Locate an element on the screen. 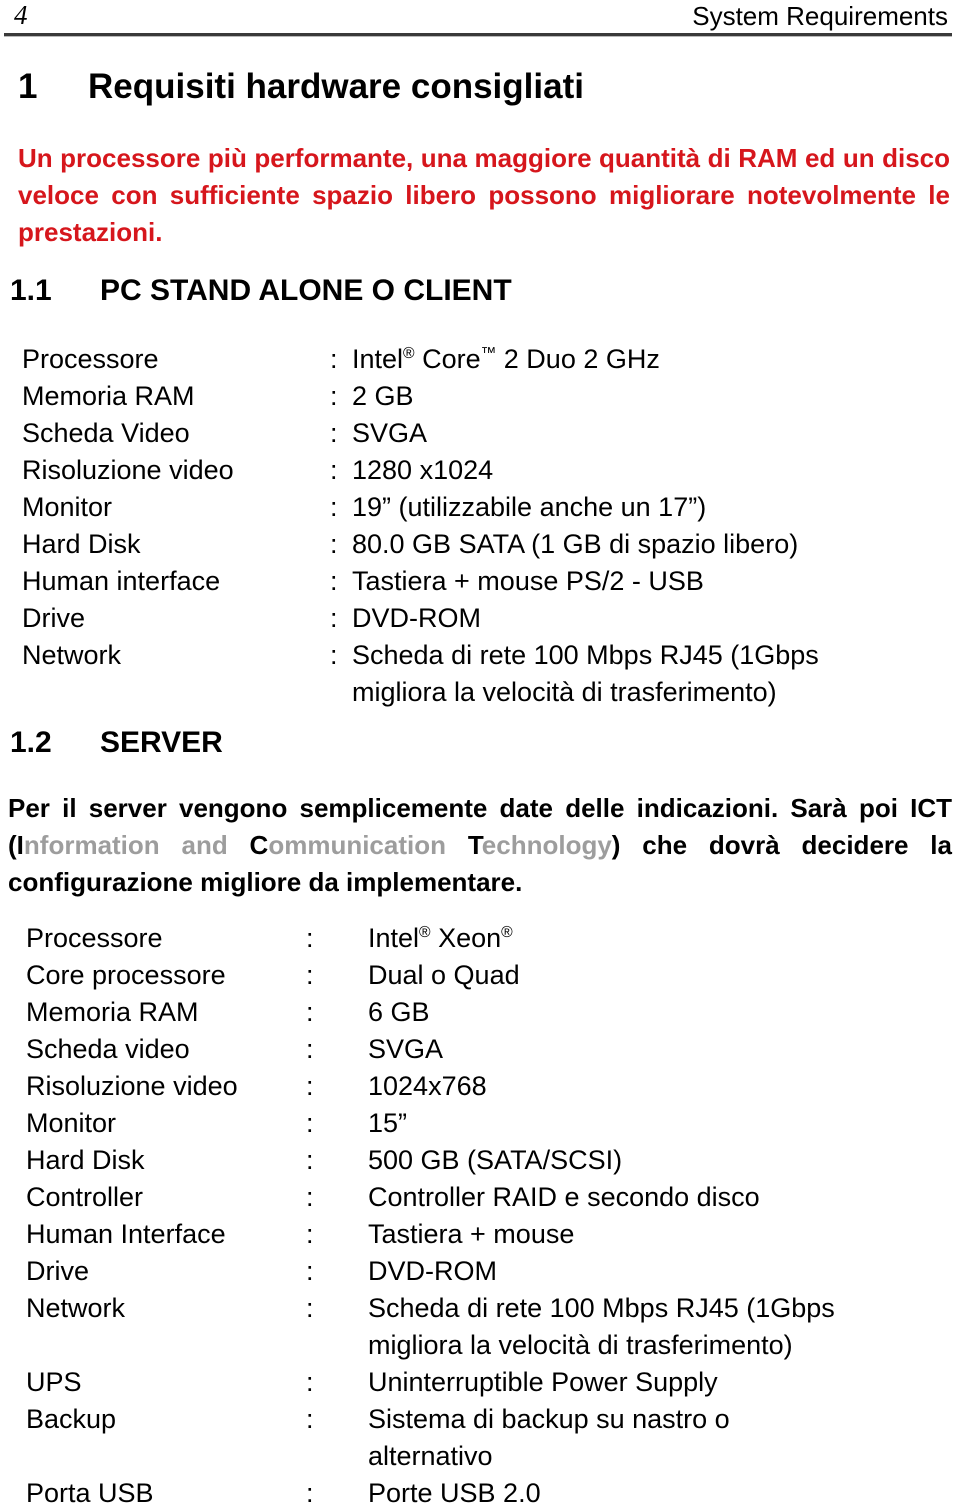 This screenshot has width=960, height=1512. spec-row: Monitor:19” (utilizzabile anche un 17”) is located at coordinates (484, 507).